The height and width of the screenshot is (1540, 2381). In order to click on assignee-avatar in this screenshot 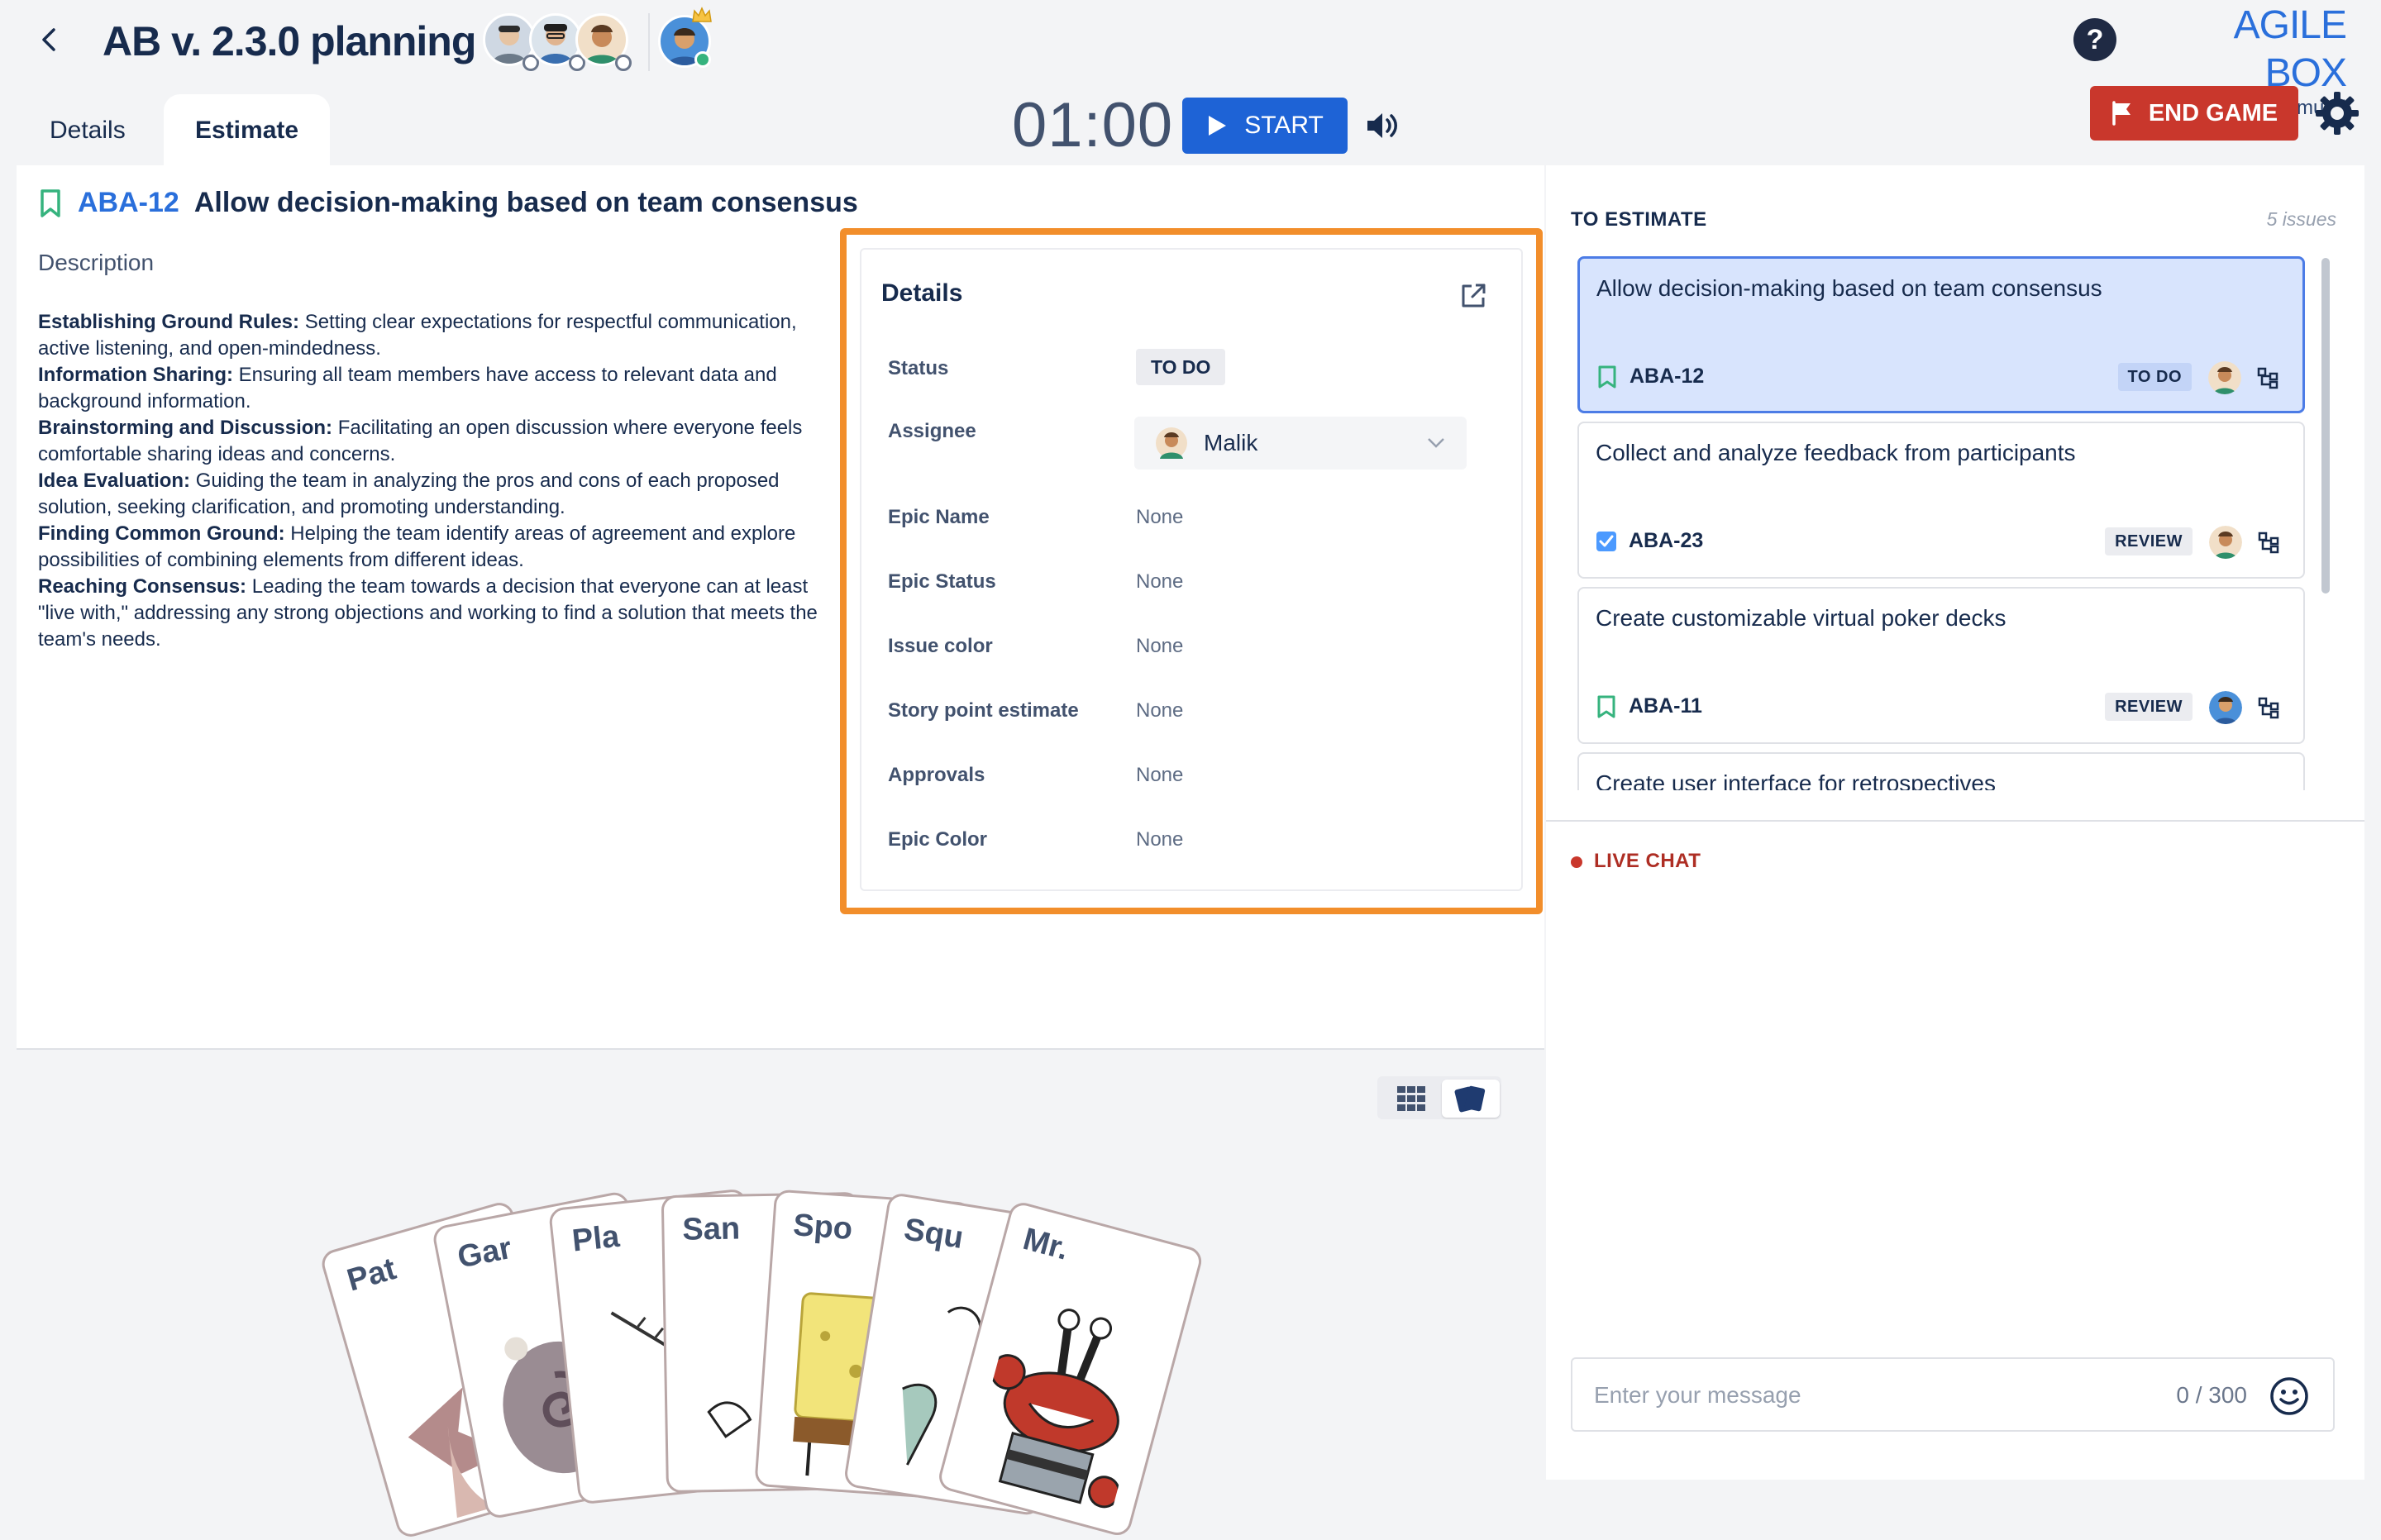, I will do `click(1171, 443)`.